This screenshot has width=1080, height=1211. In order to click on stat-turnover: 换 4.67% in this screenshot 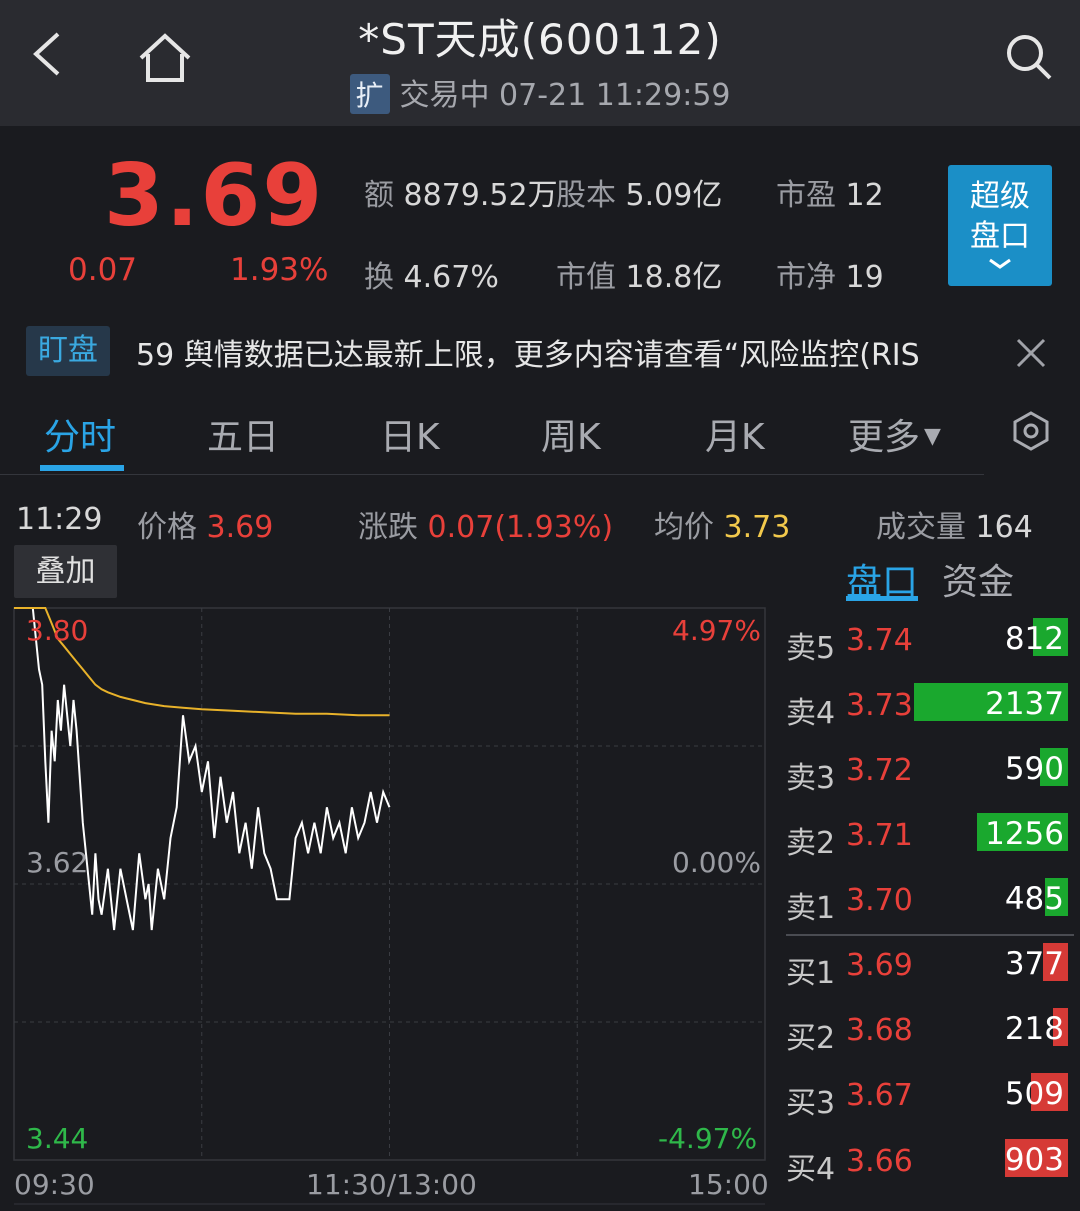, I will do `click(431, 277)`.